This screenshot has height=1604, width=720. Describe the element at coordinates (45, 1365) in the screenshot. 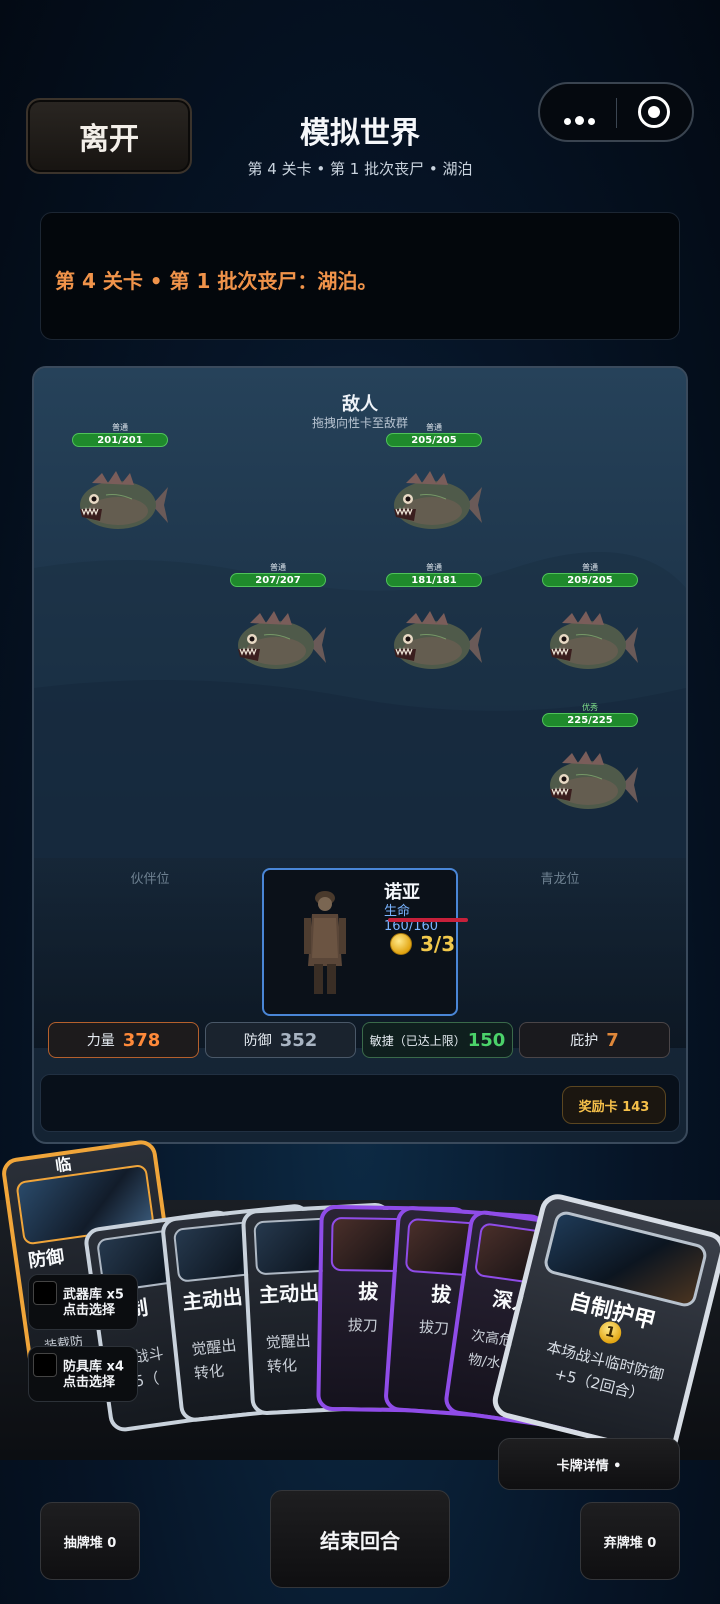

I see `armor-deck-checkbox` at that location.